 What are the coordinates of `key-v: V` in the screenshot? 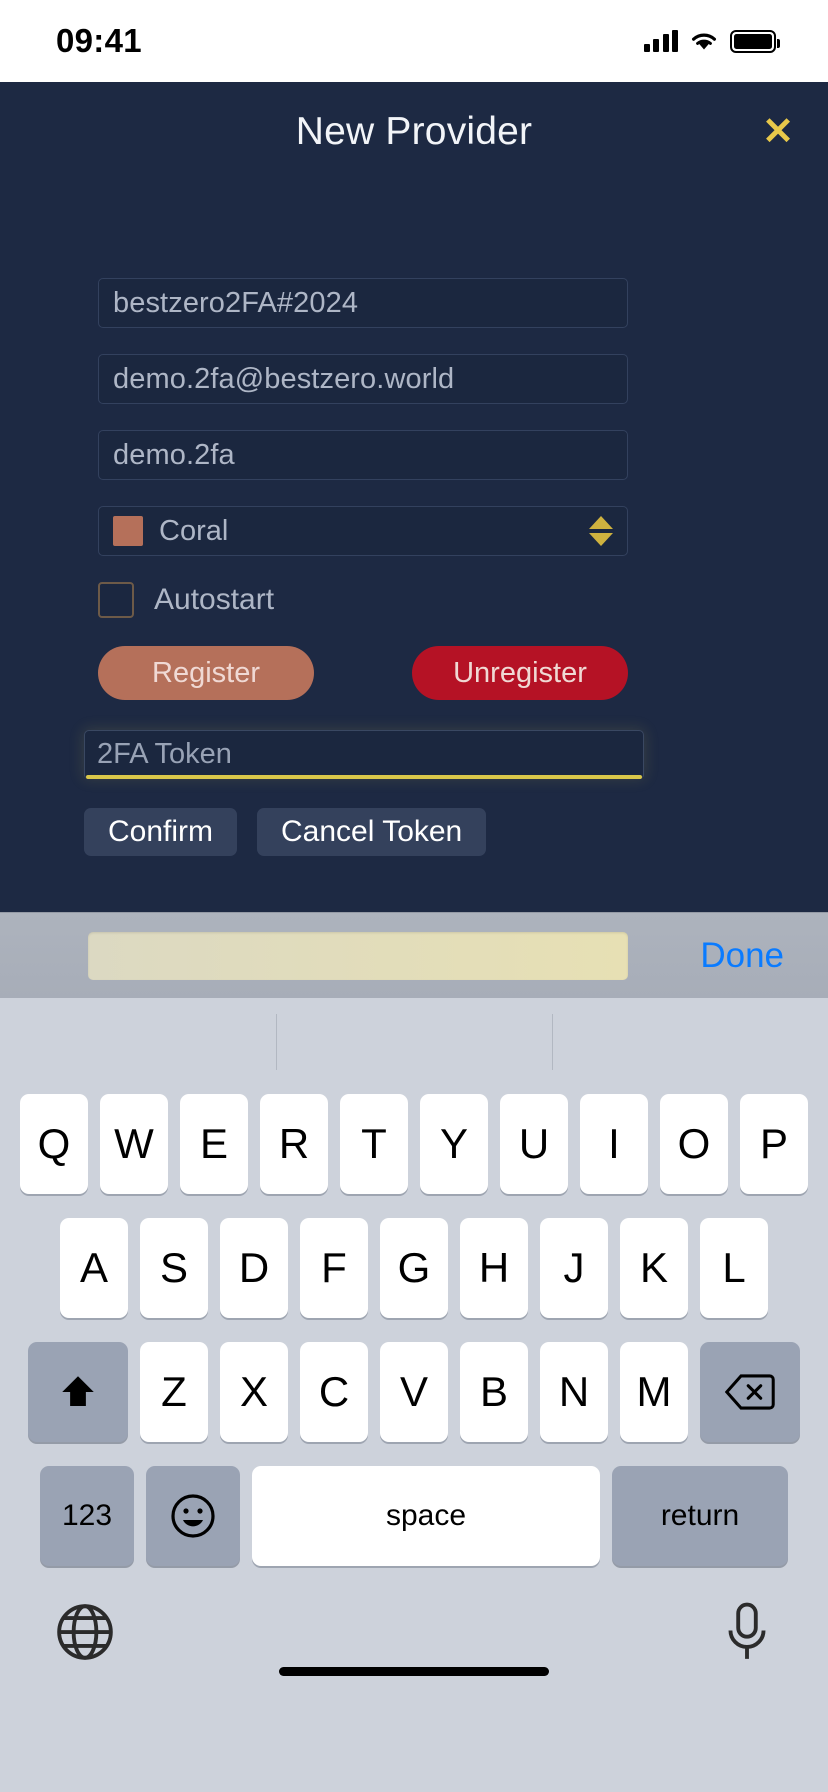 It's located at (414, 1392).